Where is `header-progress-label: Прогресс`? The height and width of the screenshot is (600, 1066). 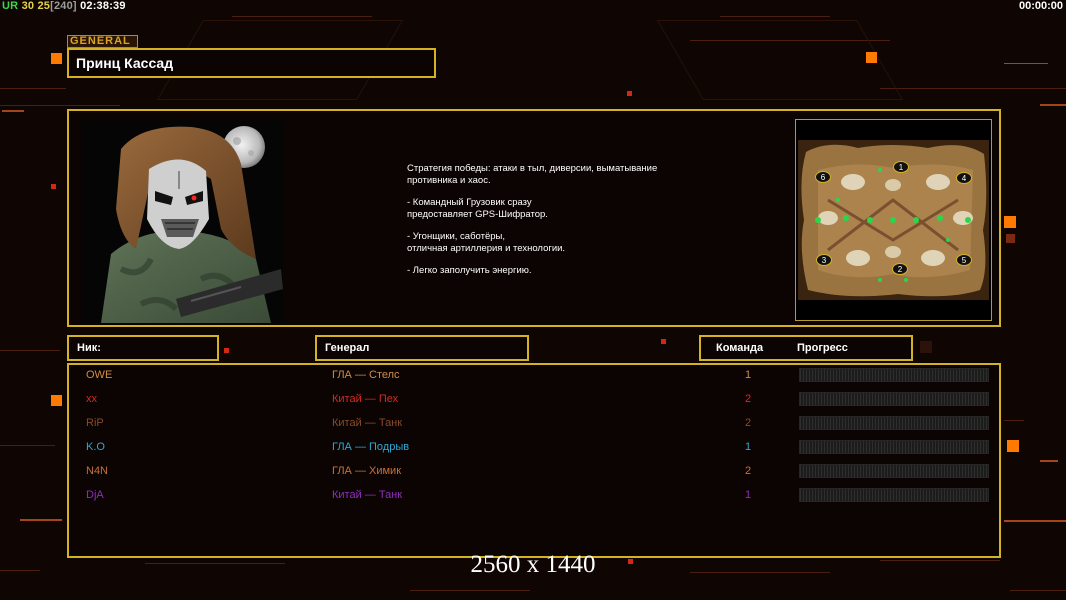 header-progress-label: Прогресс is located at coordinates (822, 348).